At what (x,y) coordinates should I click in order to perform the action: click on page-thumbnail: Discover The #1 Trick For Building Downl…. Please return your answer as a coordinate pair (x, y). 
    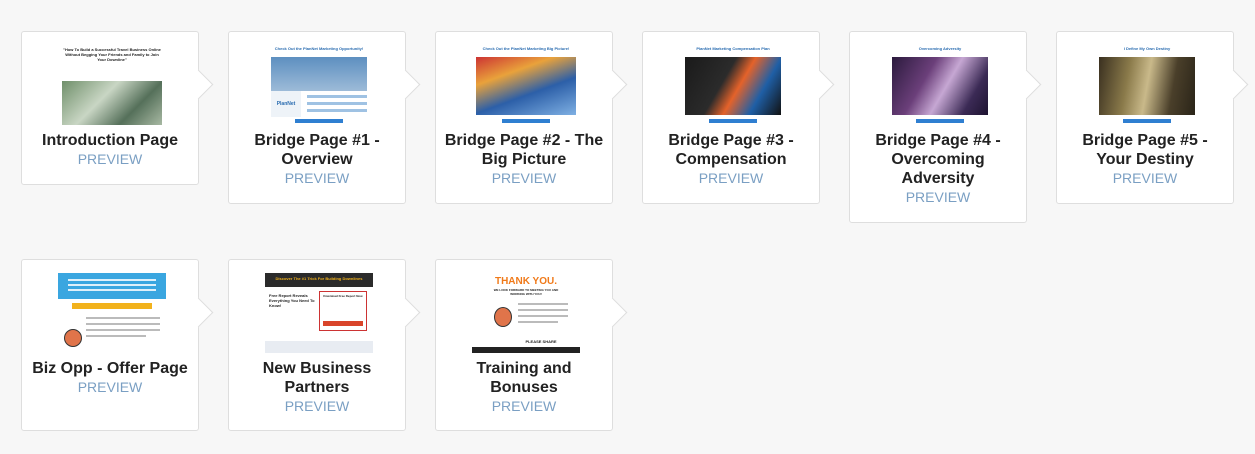
    Looking at the image, I should click on (319, 313).